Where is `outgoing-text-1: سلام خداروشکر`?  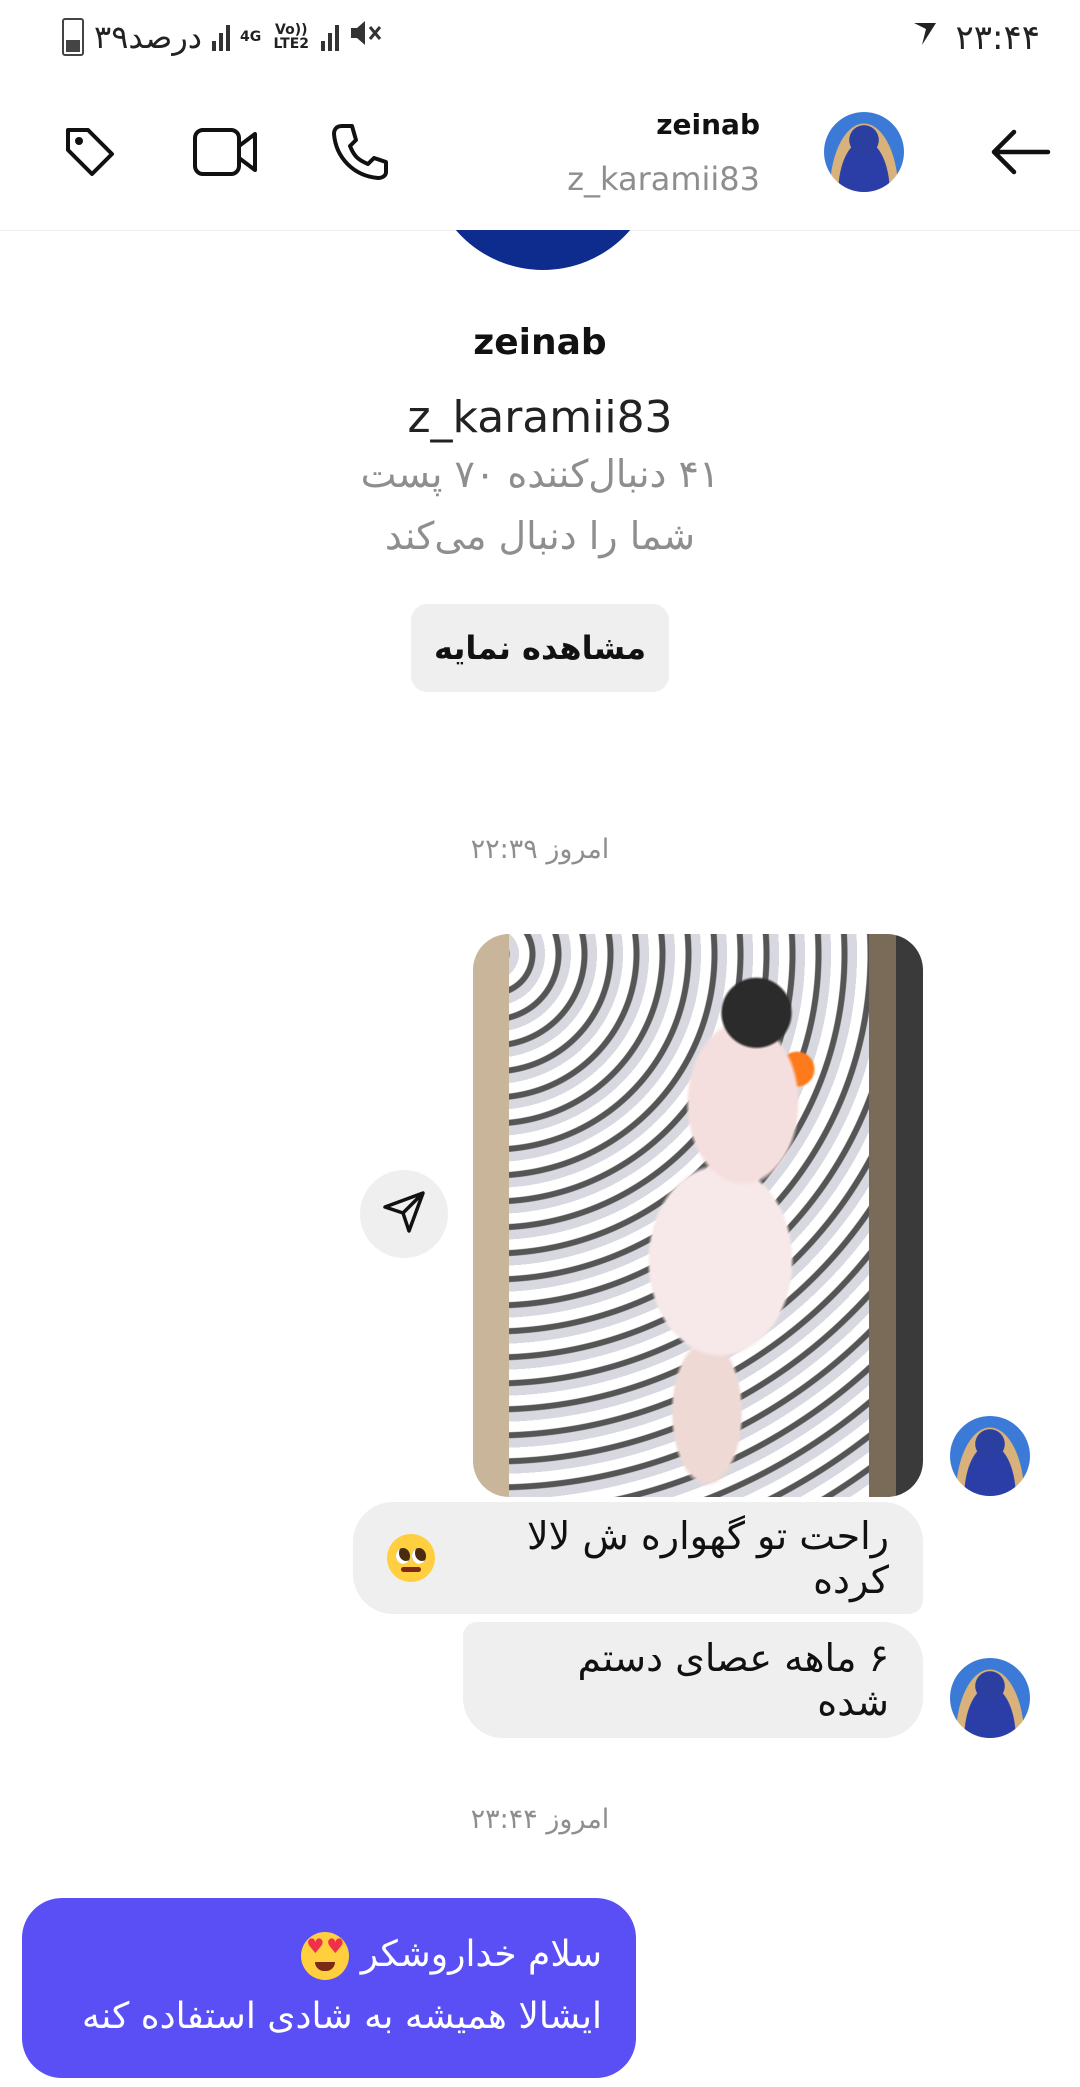 outgoing-text-1: سلام خداروشکر is located at coordinates (481, 1954).